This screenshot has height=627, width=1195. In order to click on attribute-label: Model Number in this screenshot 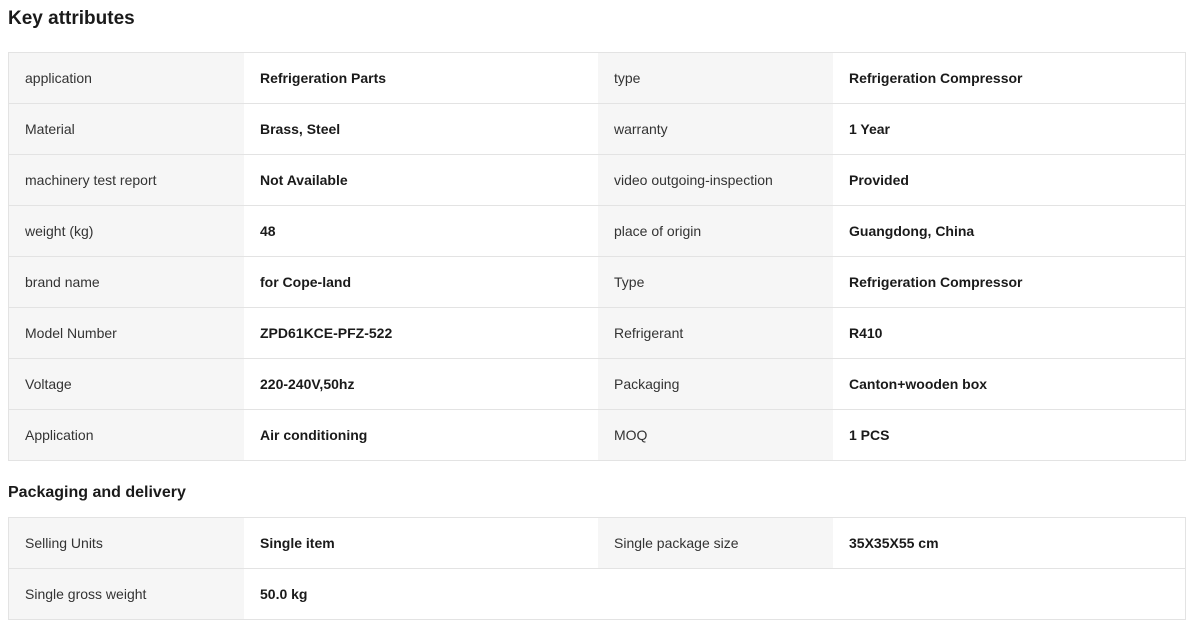, I will do `click(126, 333)`.